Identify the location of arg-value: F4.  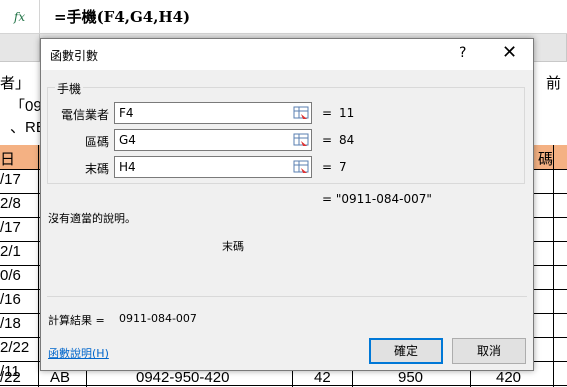
(126, 113).